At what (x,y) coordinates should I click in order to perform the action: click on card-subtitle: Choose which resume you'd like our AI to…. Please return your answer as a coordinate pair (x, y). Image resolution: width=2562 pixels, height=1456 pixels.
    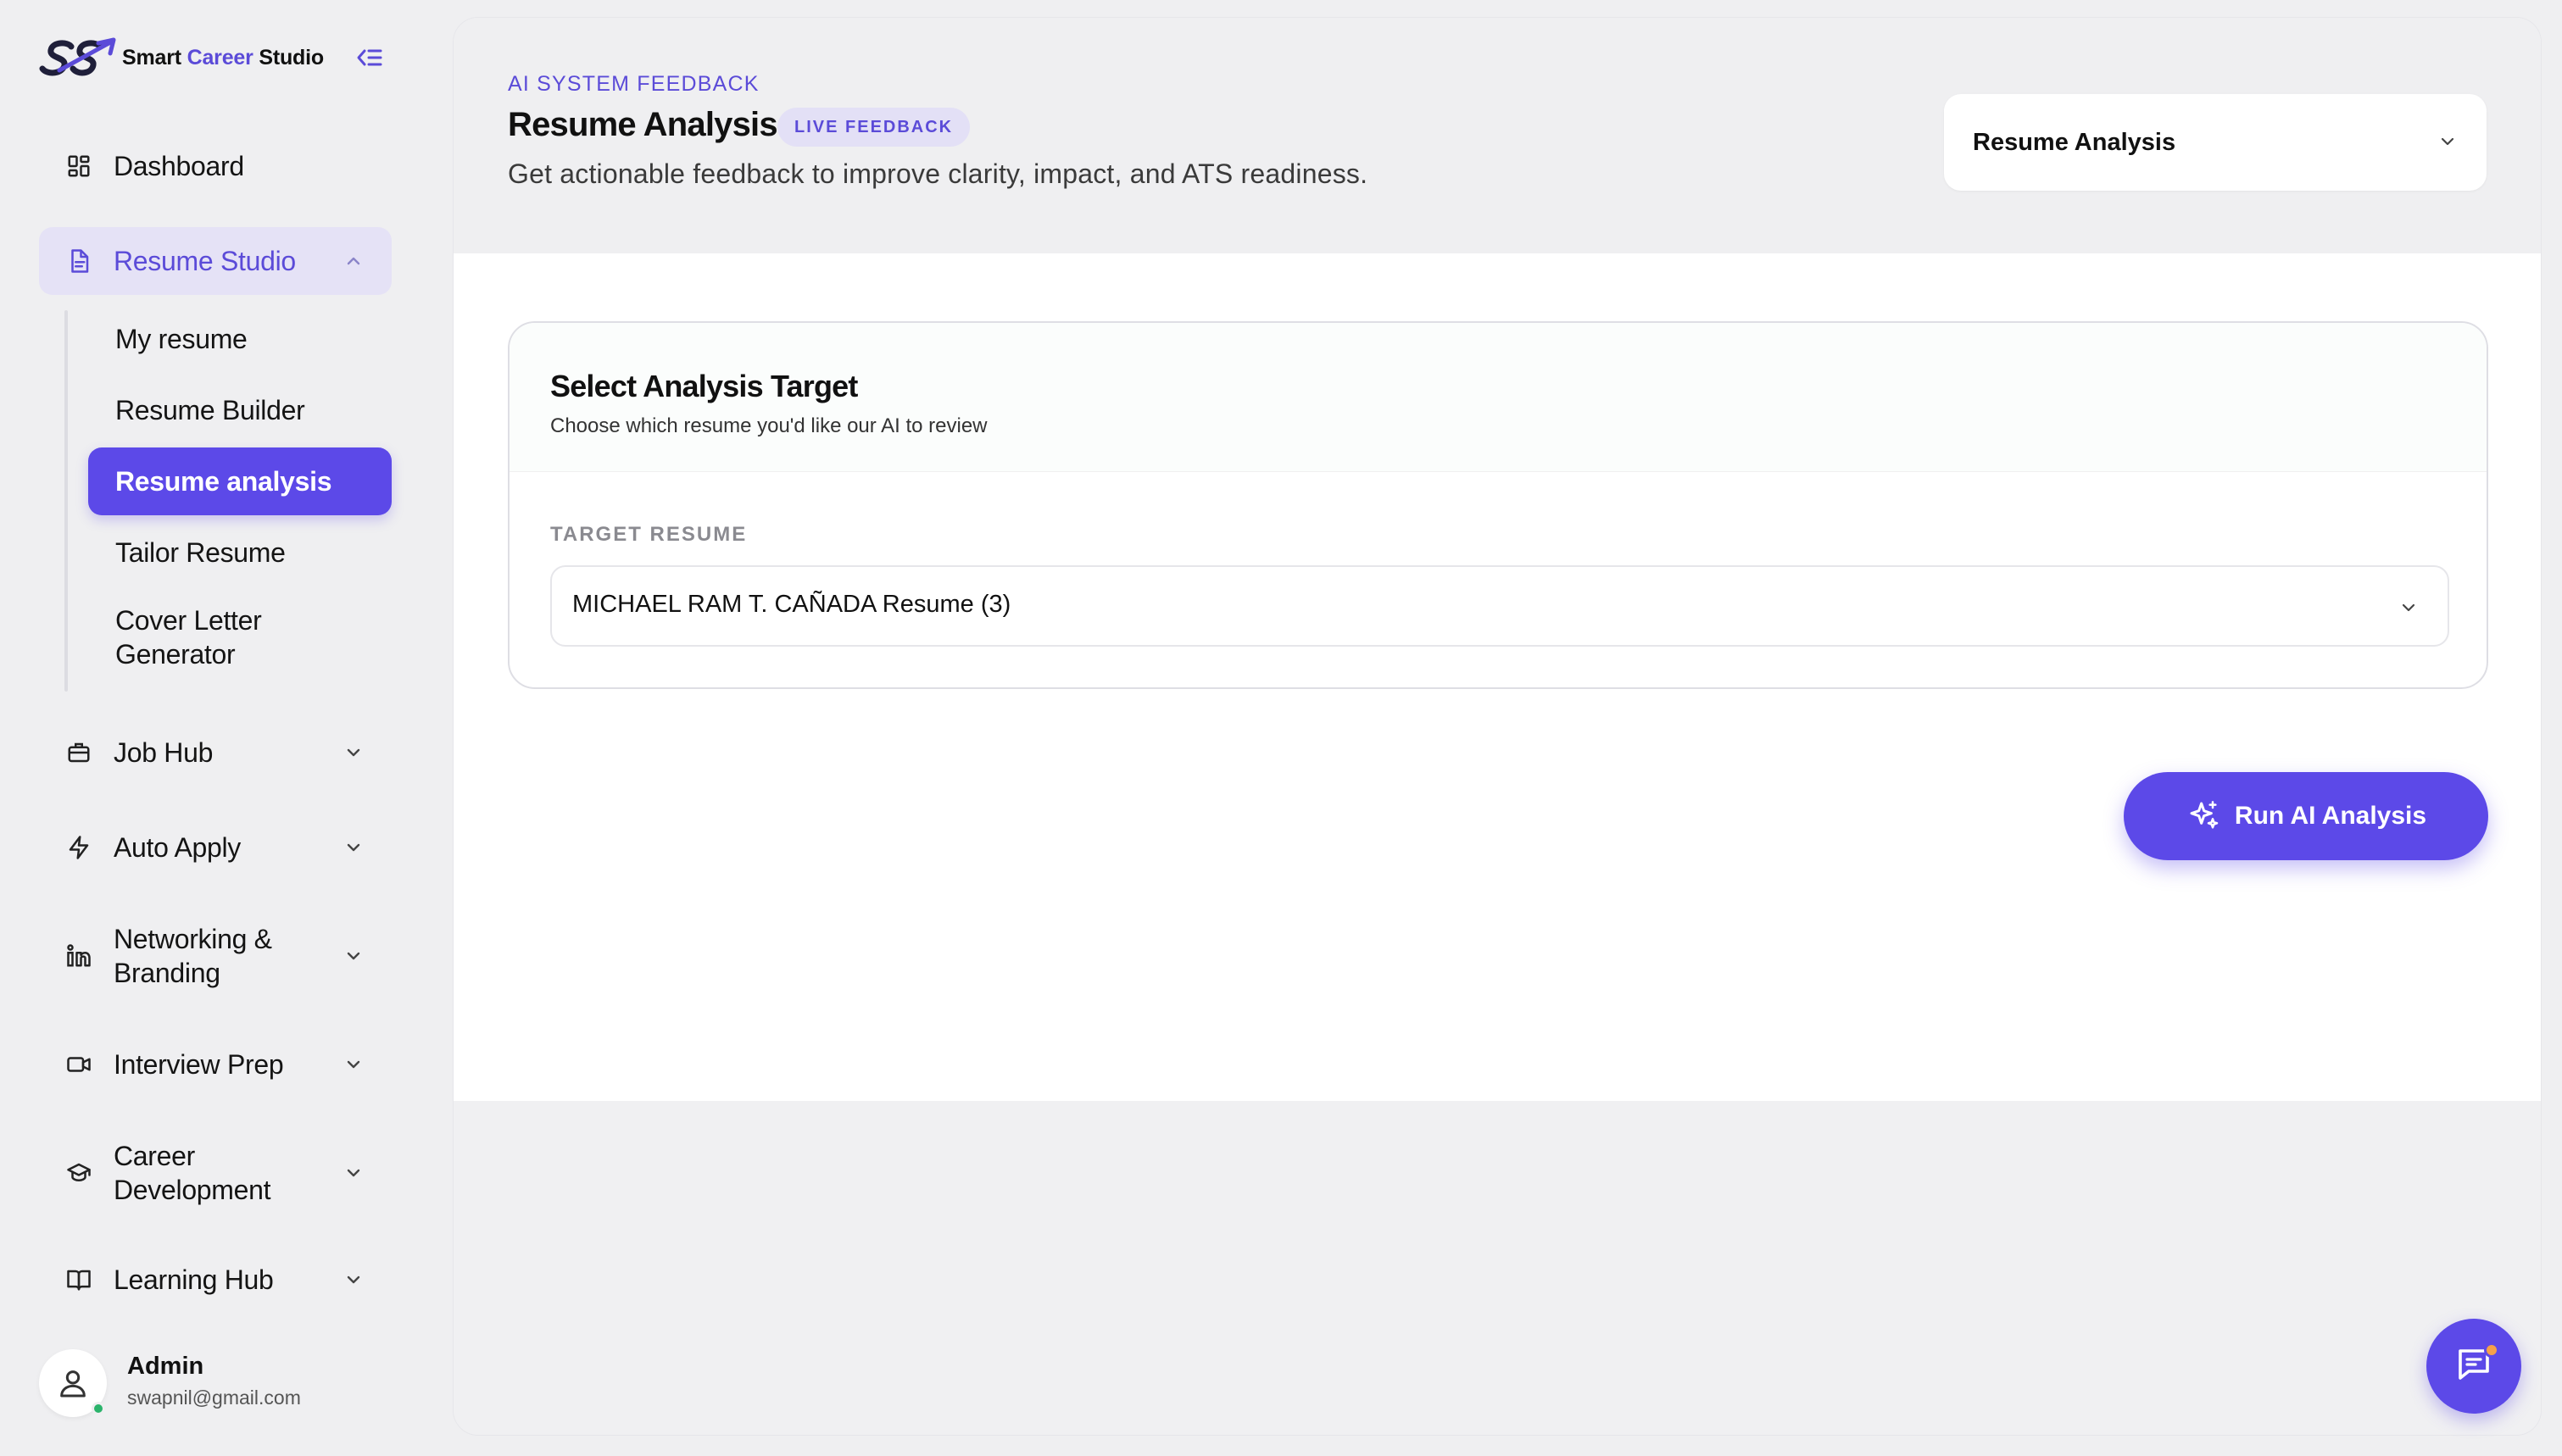
    Looking at the image, I should click on (769, 425).